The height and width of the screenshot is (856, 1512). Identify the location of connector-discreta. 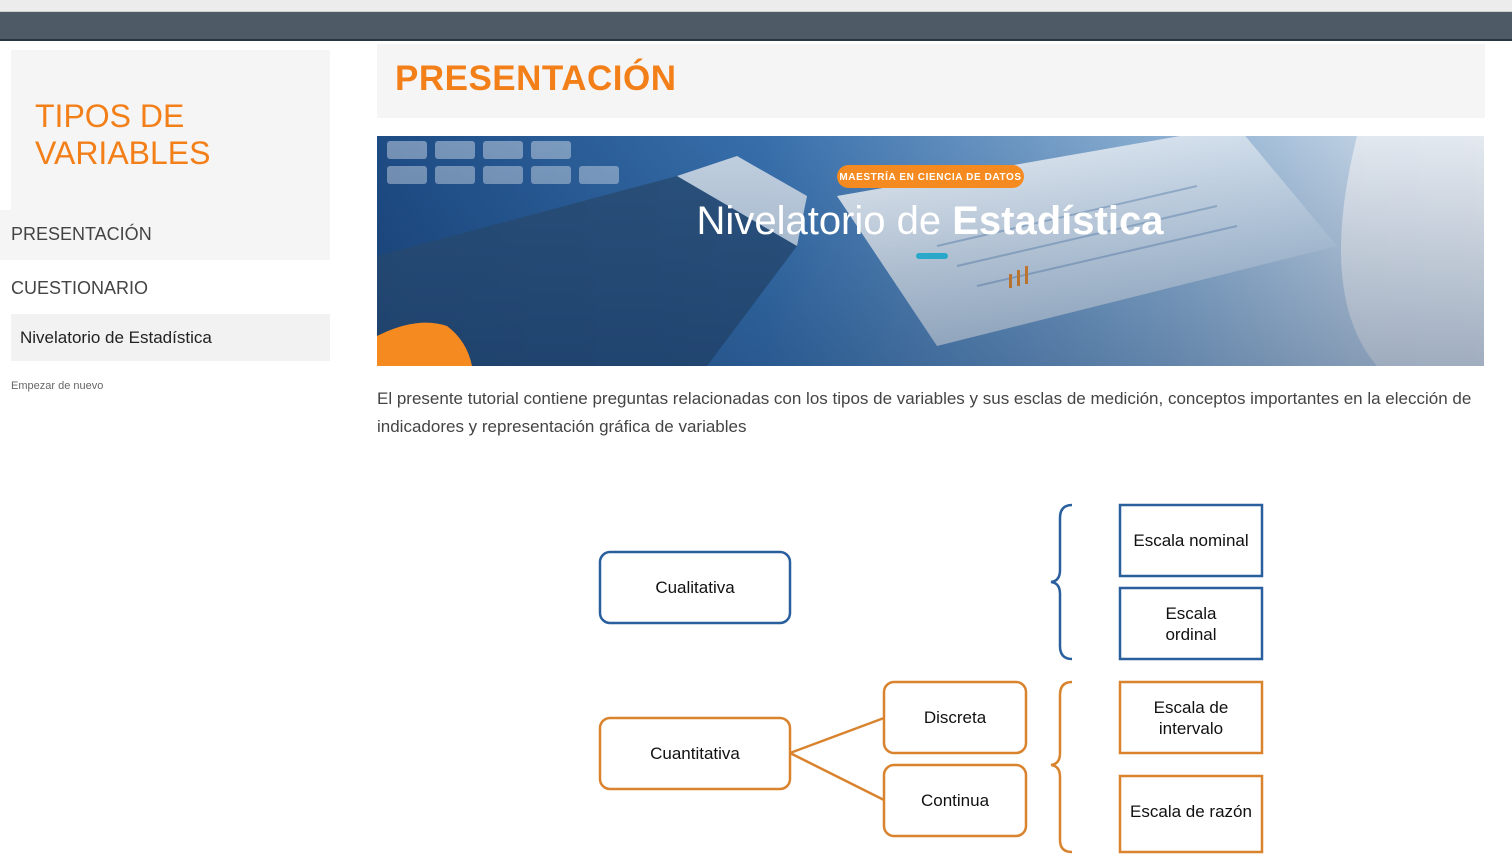
(837, 735).